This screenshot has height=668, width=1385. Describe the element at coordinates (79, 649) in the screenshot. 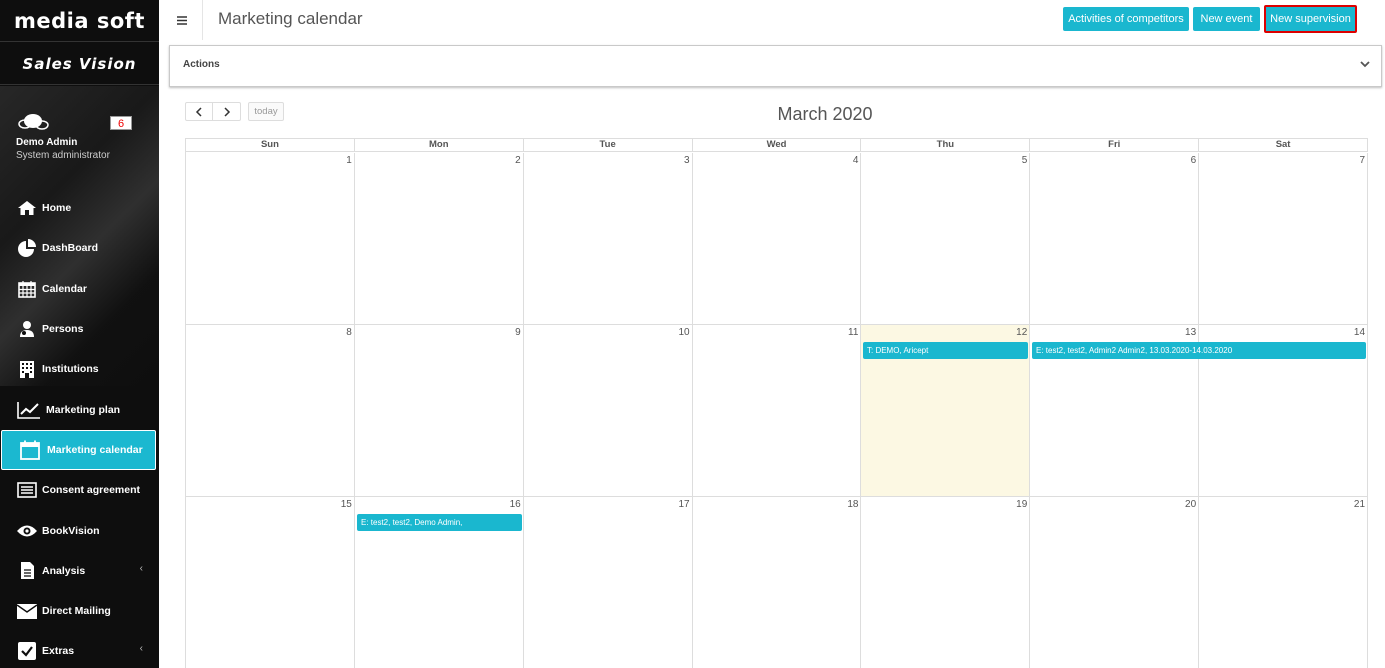

I see `sidebar-item-extras: Extras ‹` at that location.